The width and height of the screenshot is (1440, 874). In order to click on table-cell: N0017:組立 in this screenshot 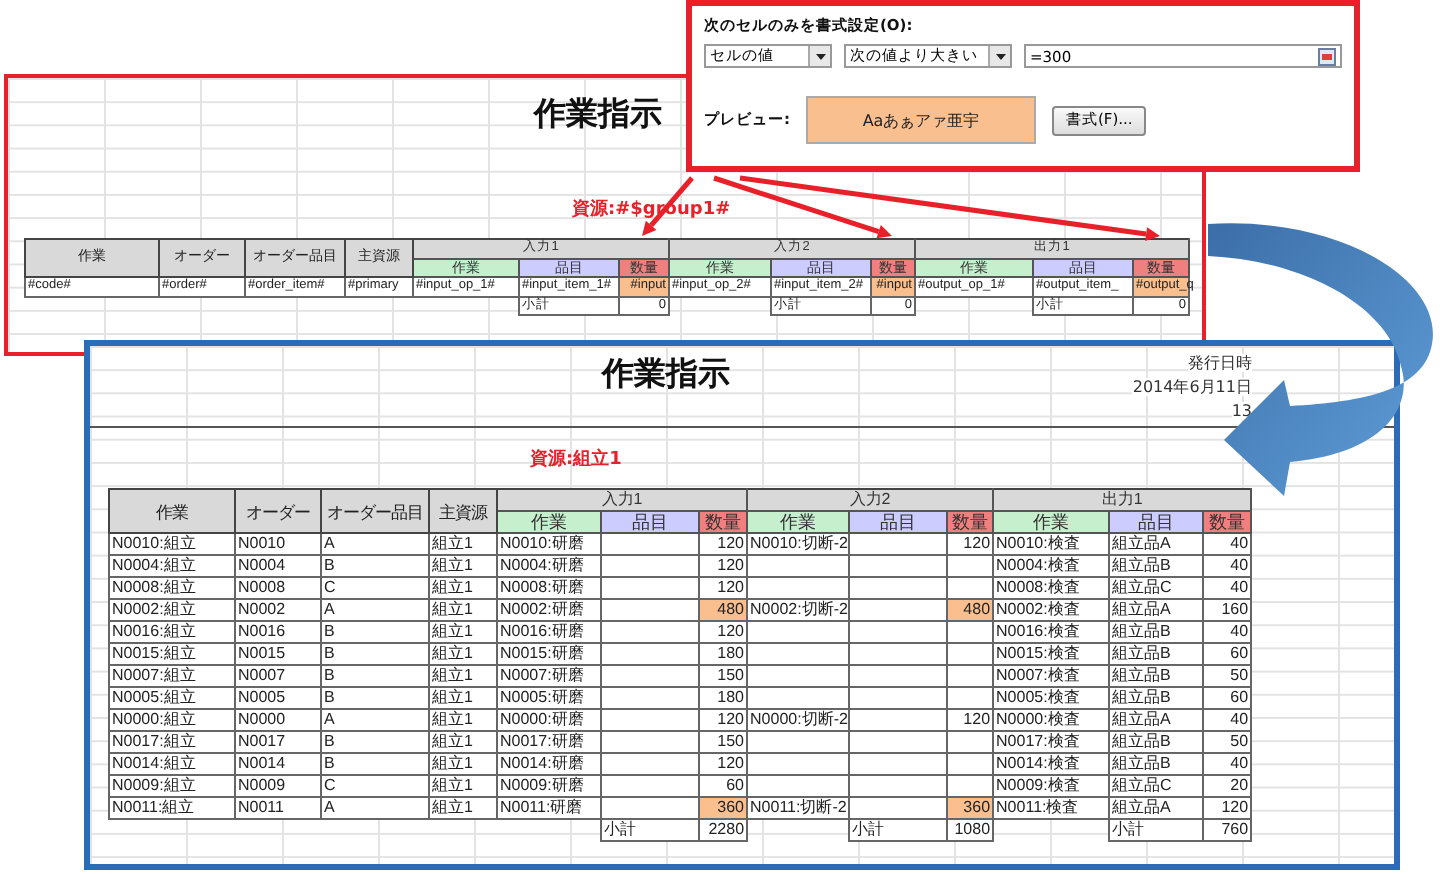, I will do `click(172, 742)`.